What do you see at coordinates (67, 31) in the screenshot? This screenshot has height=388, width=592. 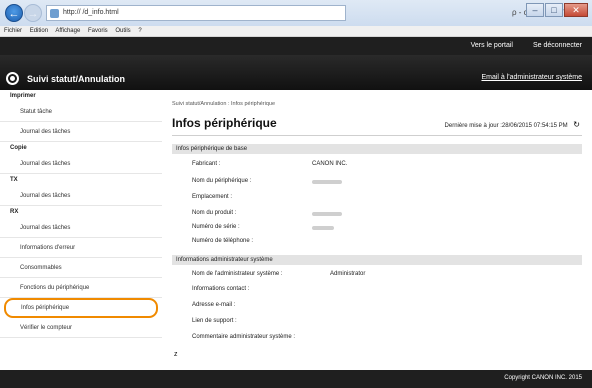 I see `menu-affichage: Affichage` at bounding box center [67, 31].